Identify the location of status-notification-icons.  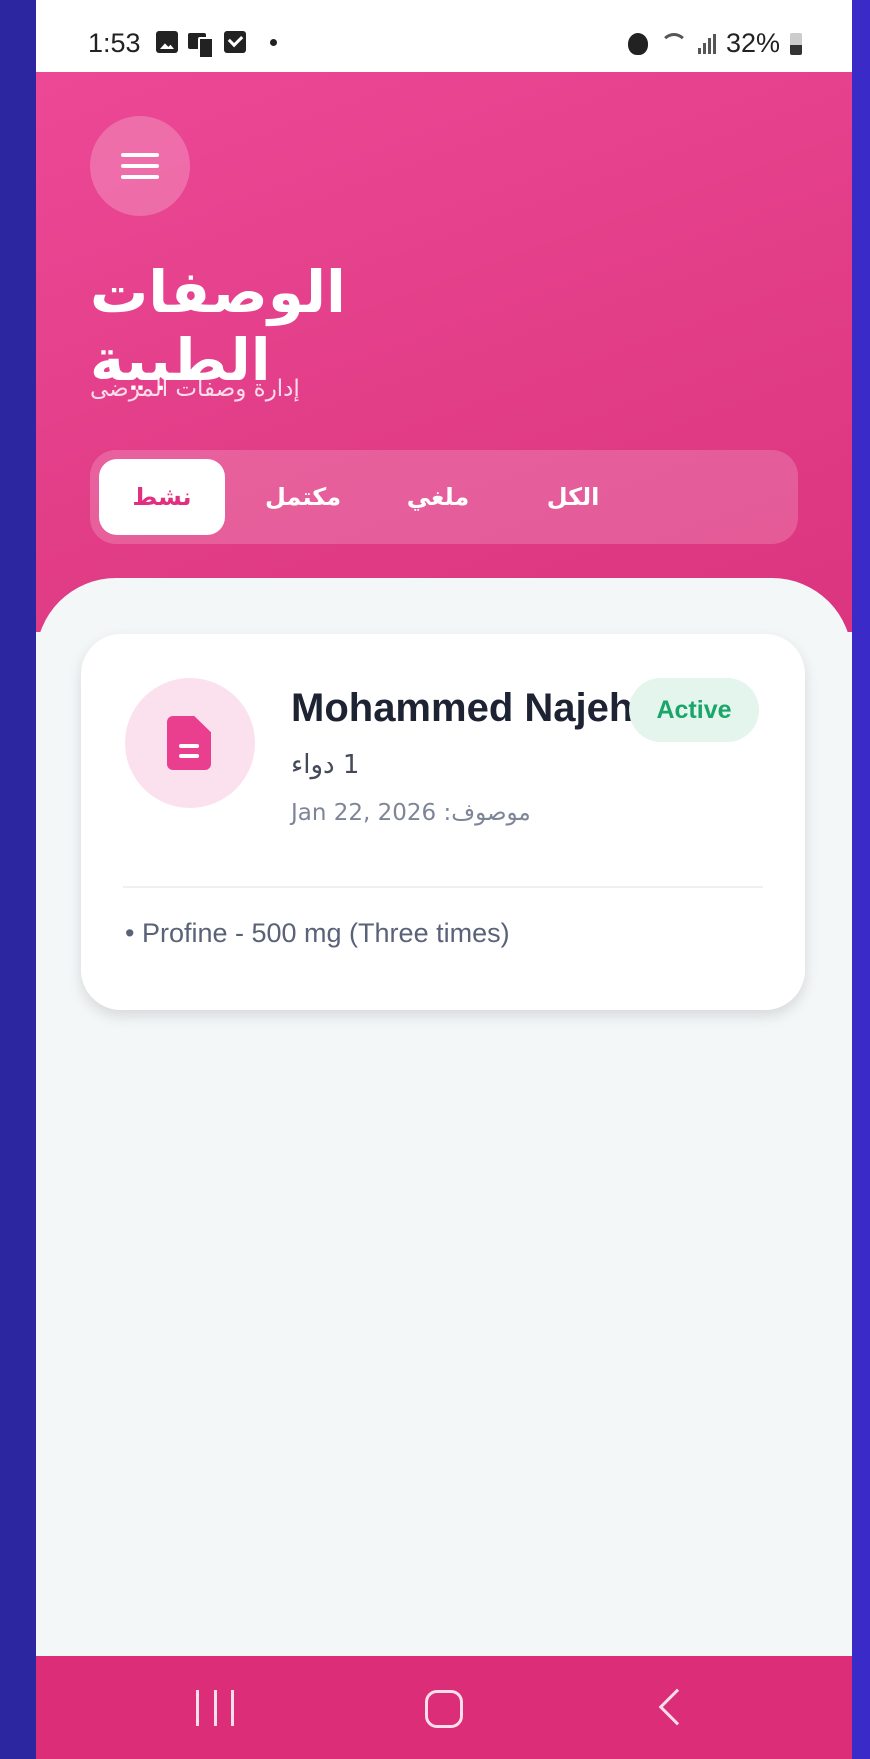
(216, 45).